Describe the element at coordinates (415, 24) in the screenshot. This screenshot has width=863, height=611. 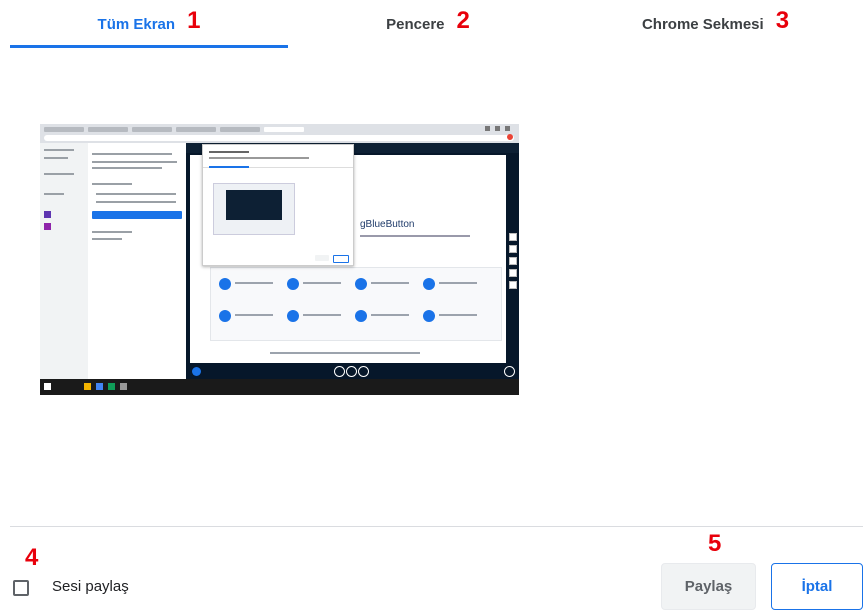
I see `tab-window-label: Pencere` at that location.